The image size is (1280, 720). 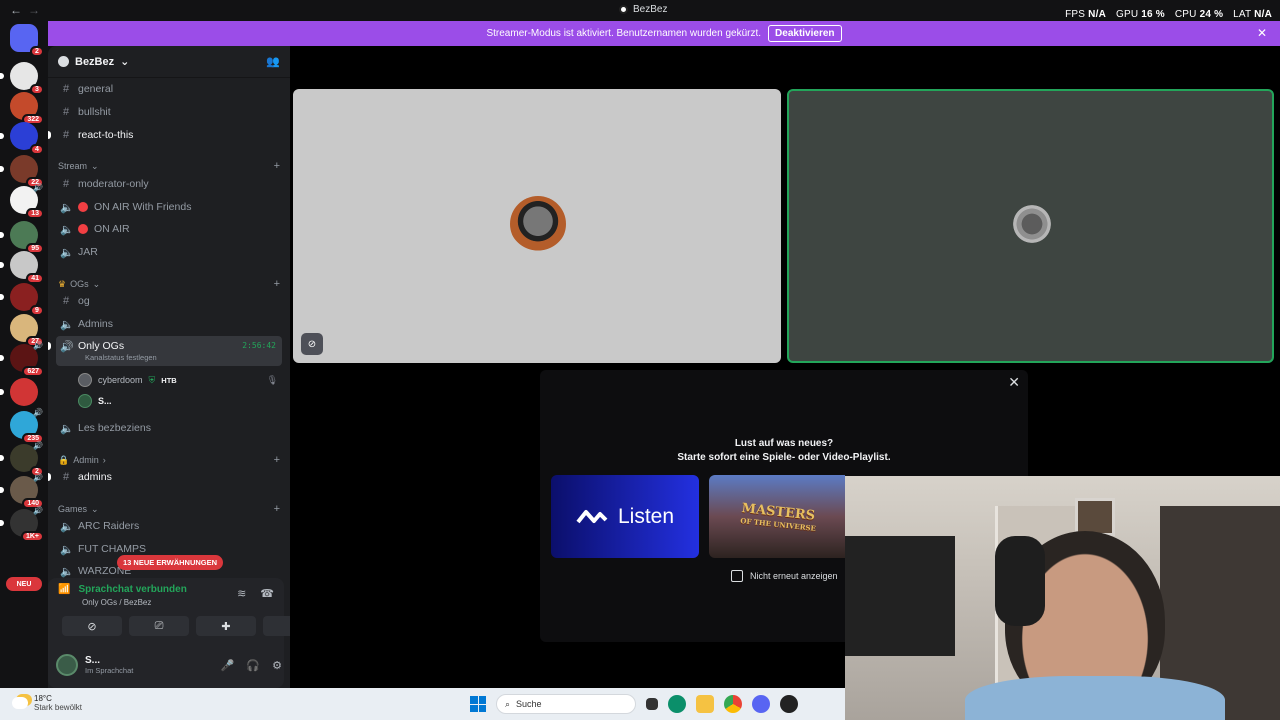 What do you see at coordinates (1252, 14) in the screenshot?
I see `latency-stat: LAT N/A` at bounding box center [1252, 14].